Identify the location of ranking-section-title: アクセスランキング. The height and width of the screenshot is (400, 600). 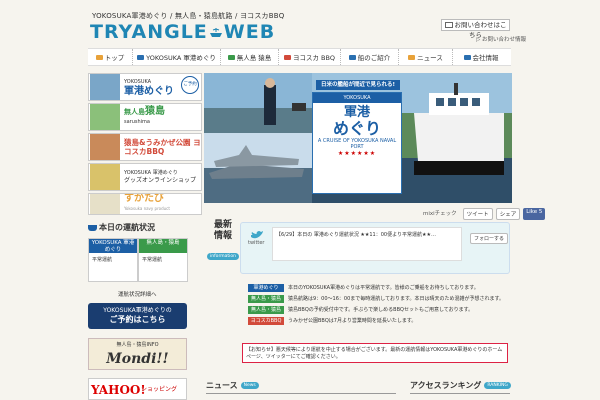
(446, 385).